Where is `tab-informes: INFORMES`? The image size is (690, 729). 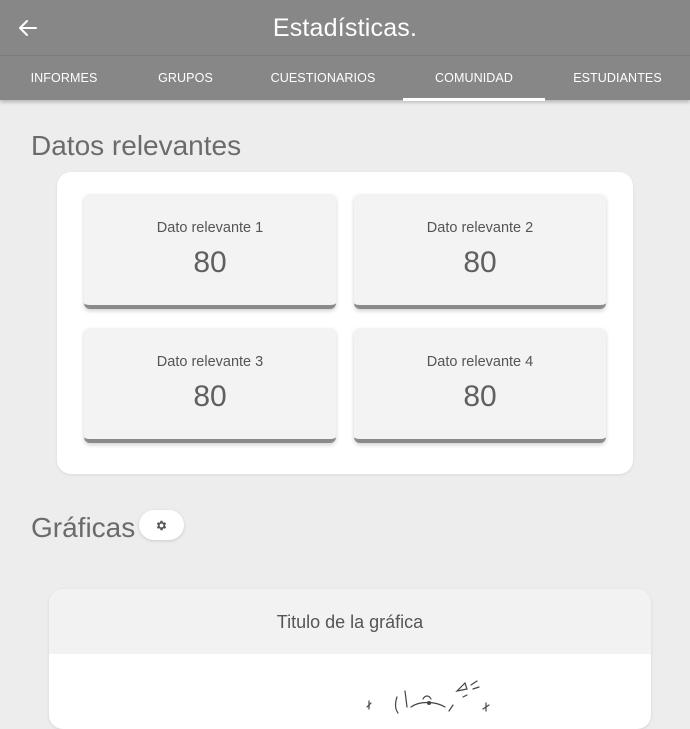
tab-informes: INFORMES is located at coordinates (64, 78).